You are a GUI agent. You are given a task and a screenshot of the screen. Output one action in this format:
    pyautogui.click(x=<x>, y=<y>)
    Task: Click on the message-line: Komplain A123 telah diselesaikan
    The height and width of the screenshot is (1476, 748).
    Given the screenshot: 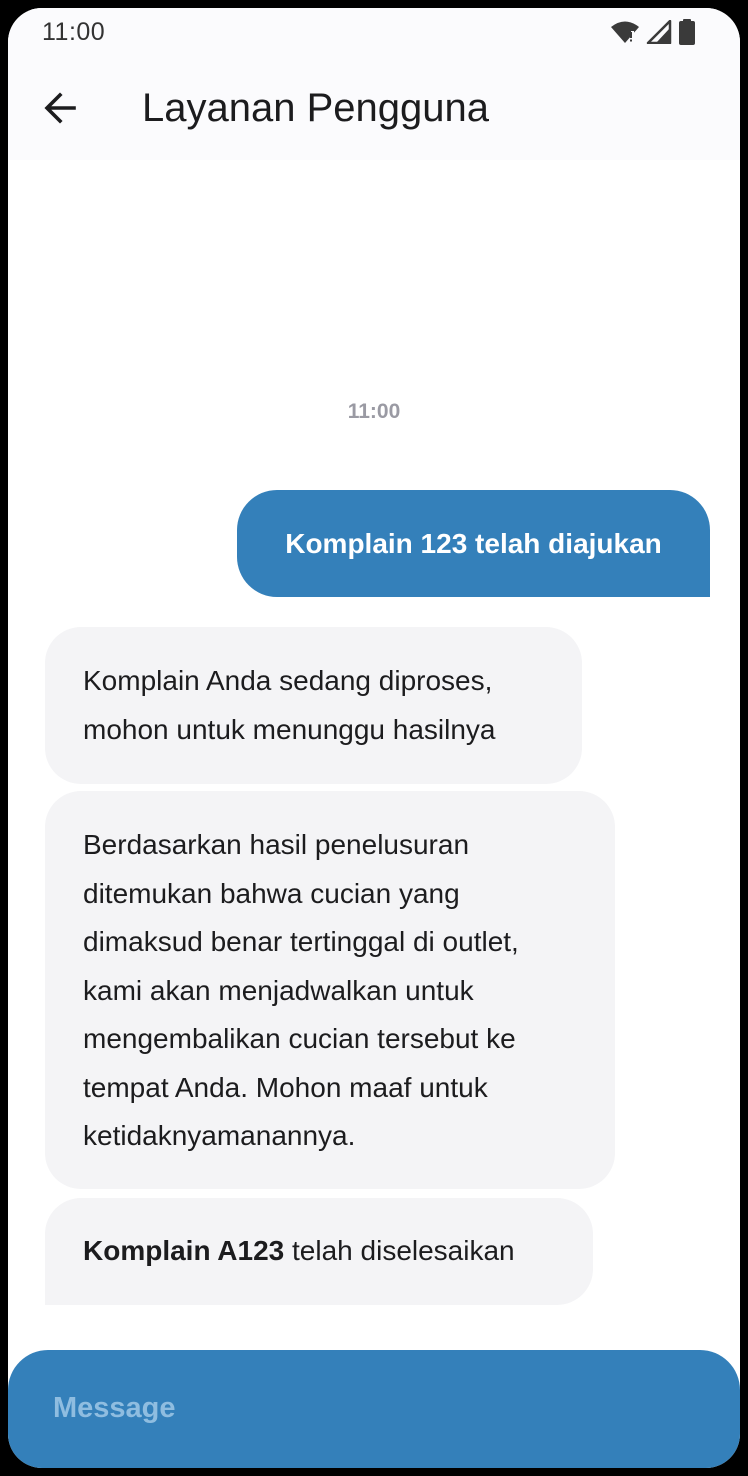 What is the action you would take?
    pyautogui.click(x=299, y=1251)
    